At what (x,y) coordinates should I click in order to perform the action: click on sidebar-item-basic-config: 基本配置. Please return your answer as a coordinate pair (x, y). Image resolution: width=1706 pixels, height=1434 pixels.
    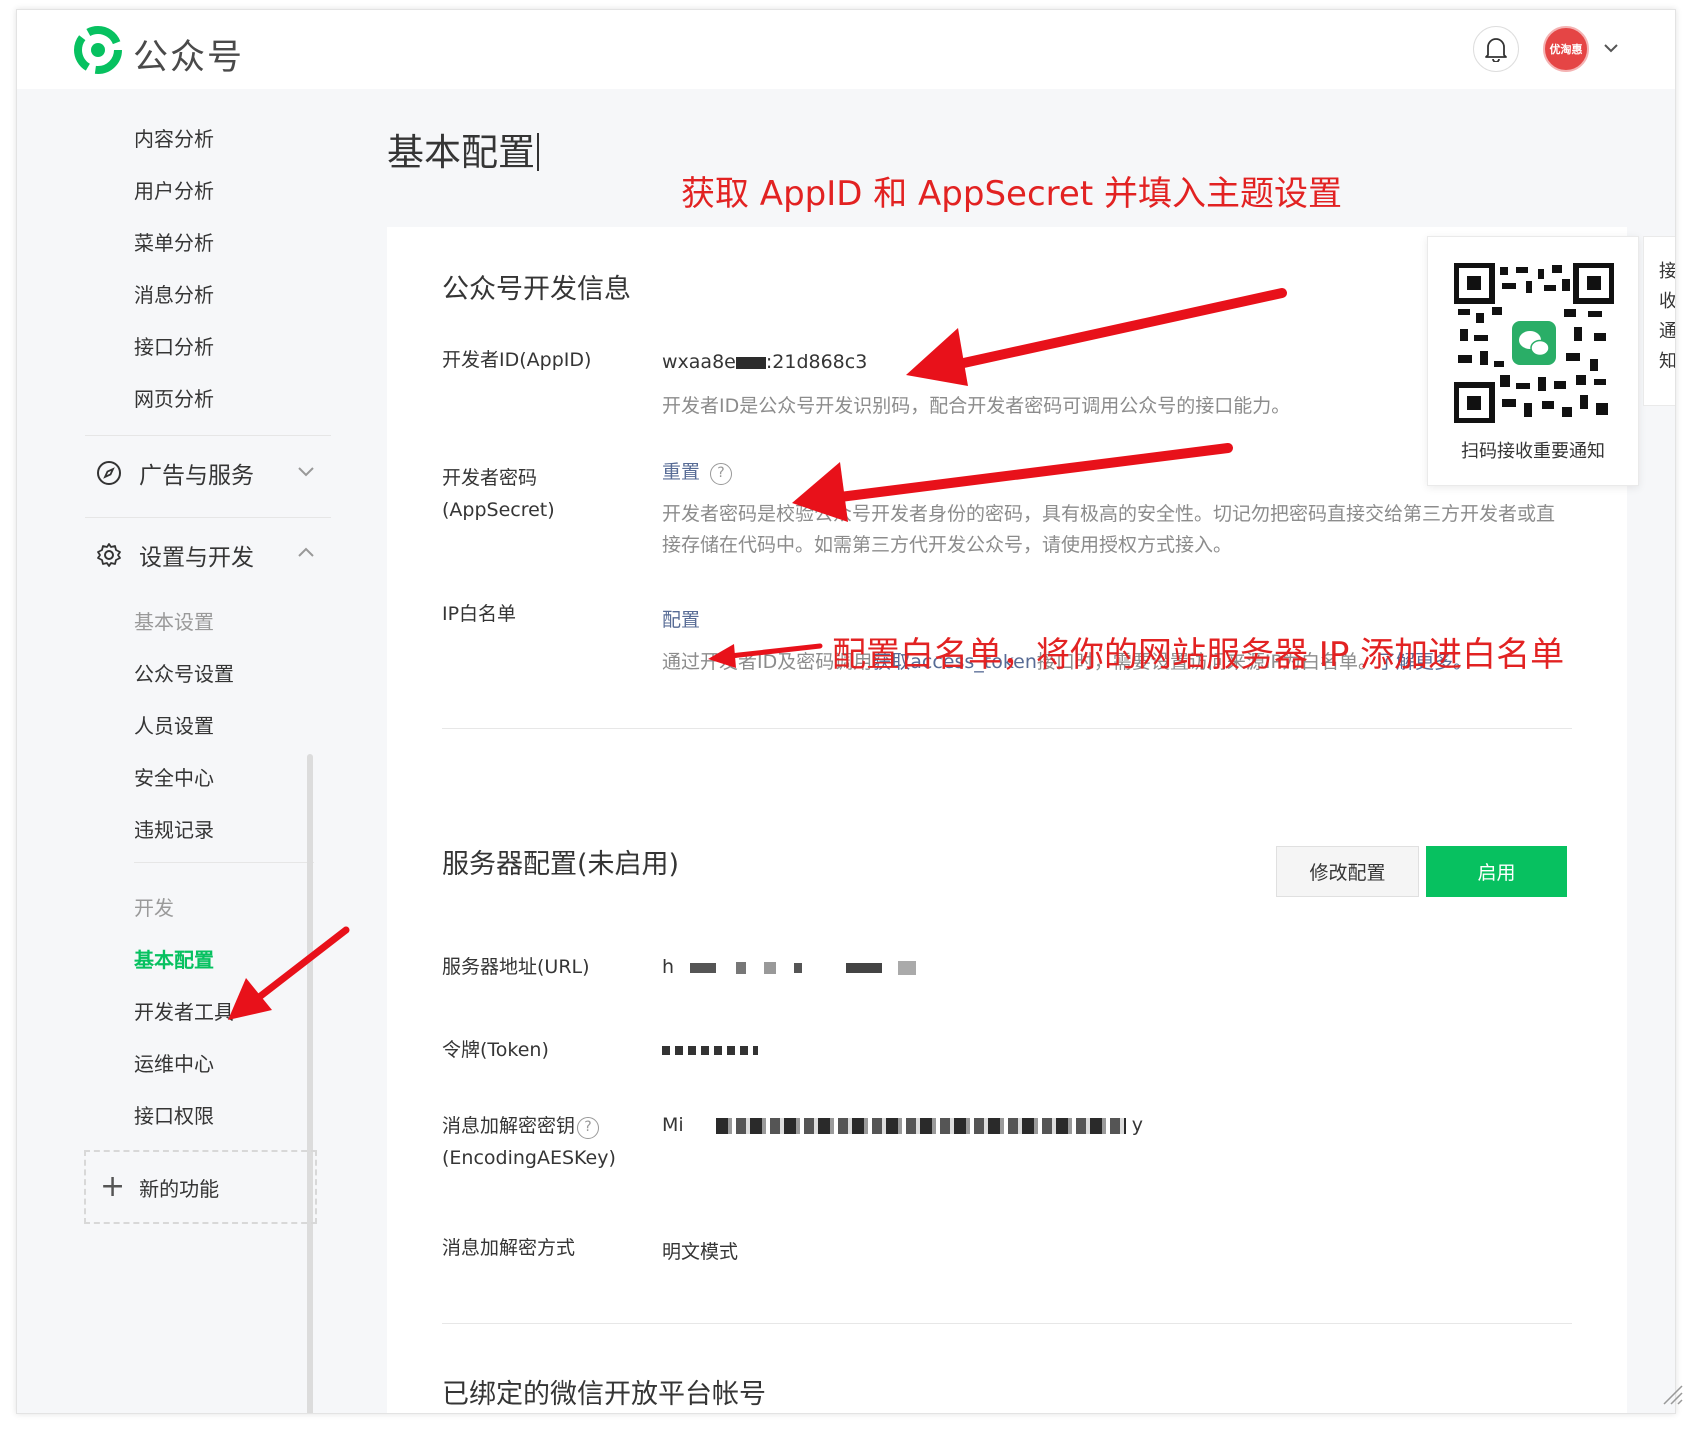
    Looking at the image, I should click on (174, 958).